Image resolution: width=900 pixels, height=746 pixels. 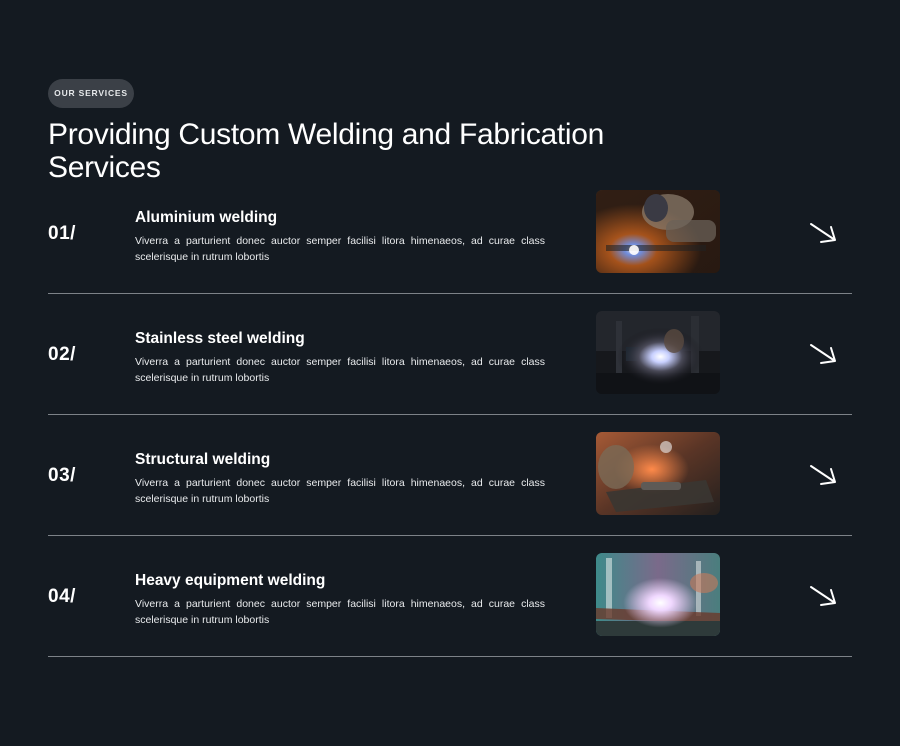 What do you see at coordinates (658, 352) in the screenshot?
I see `service-image-stainless` at bounding box center [658, 352].